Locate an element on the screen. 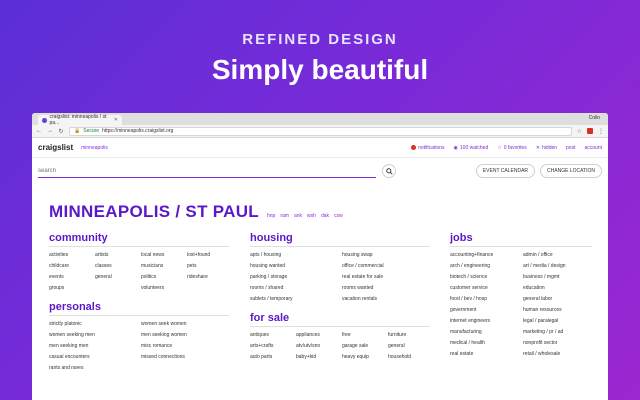 The width and height of the screenshot is (640, 400). extension-icon is located at coordinates (590, 131).